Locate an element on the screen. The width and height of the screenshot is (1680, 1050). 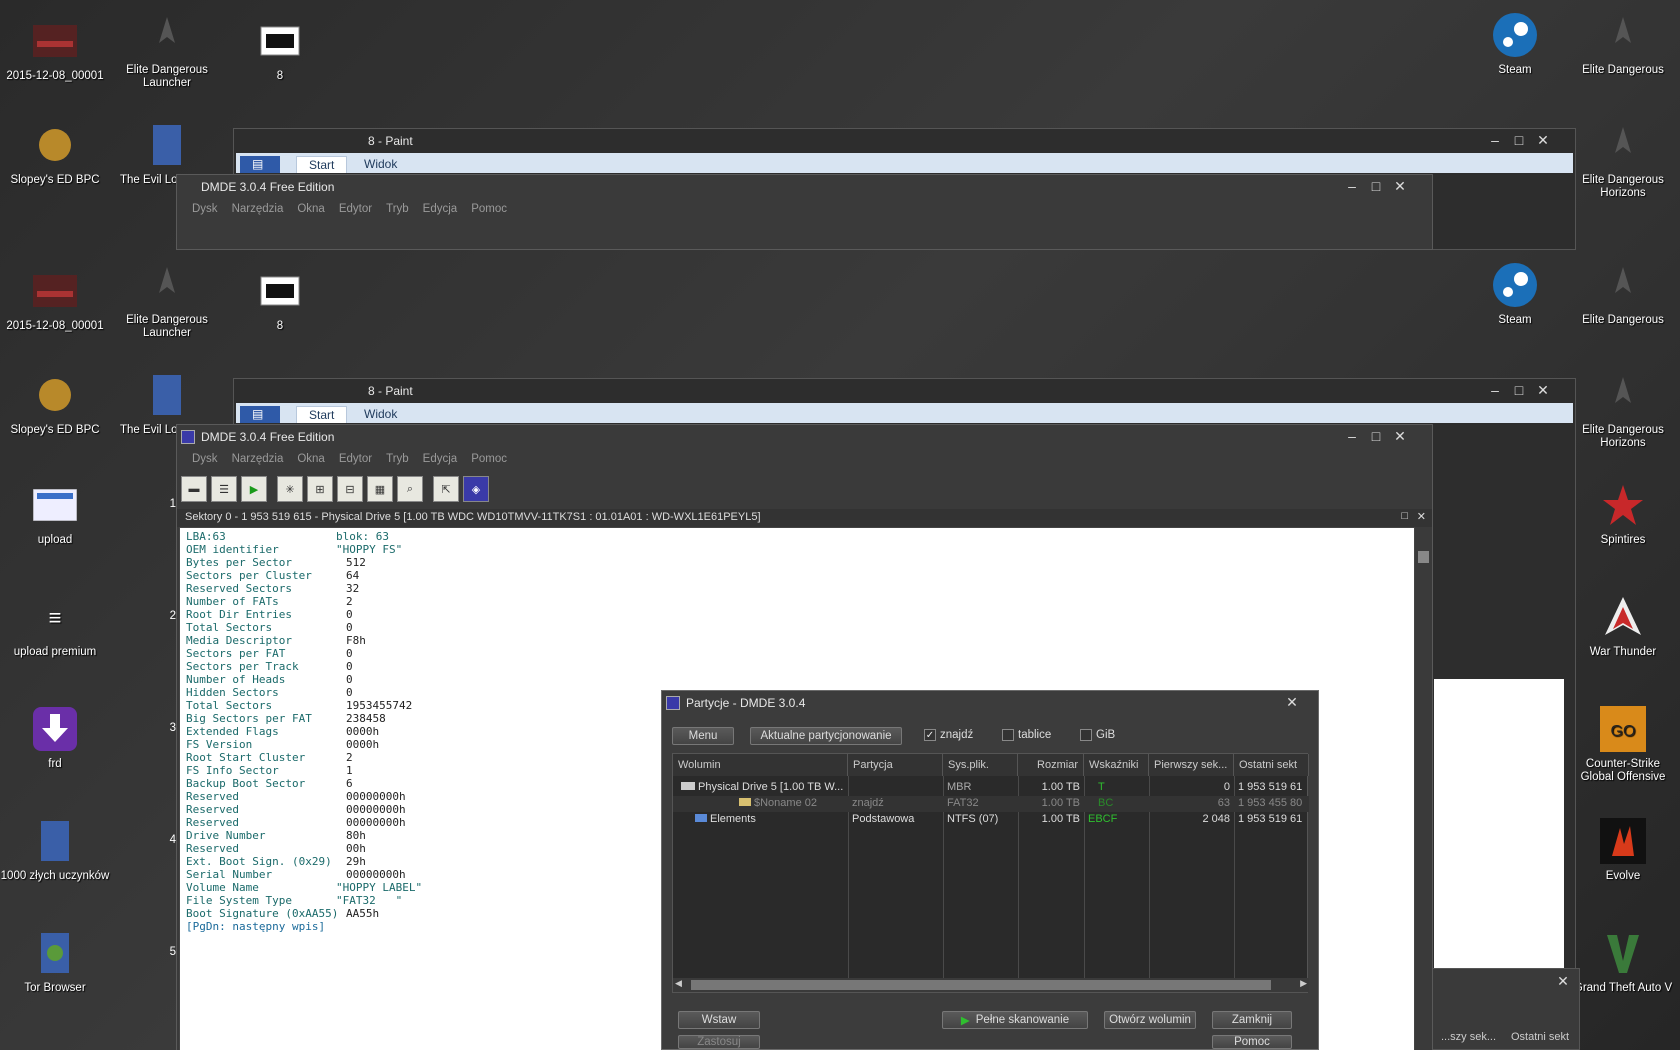
dmde-logo-icon: ◈ is located at coordinates (476, 489).